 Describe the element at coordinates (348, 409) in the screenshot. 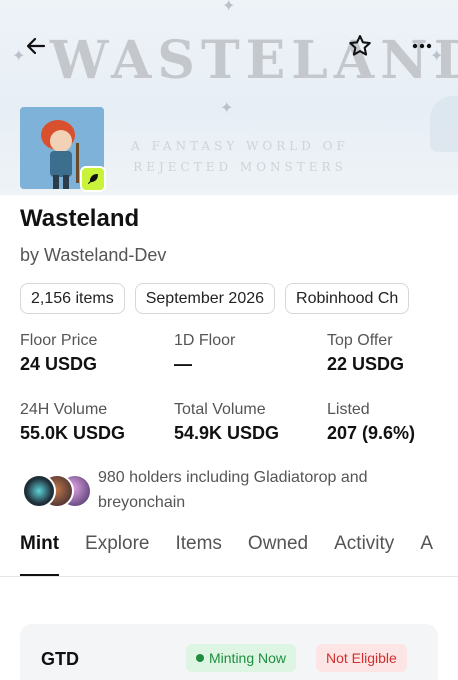

I see `stat-label: Listed` at that location.